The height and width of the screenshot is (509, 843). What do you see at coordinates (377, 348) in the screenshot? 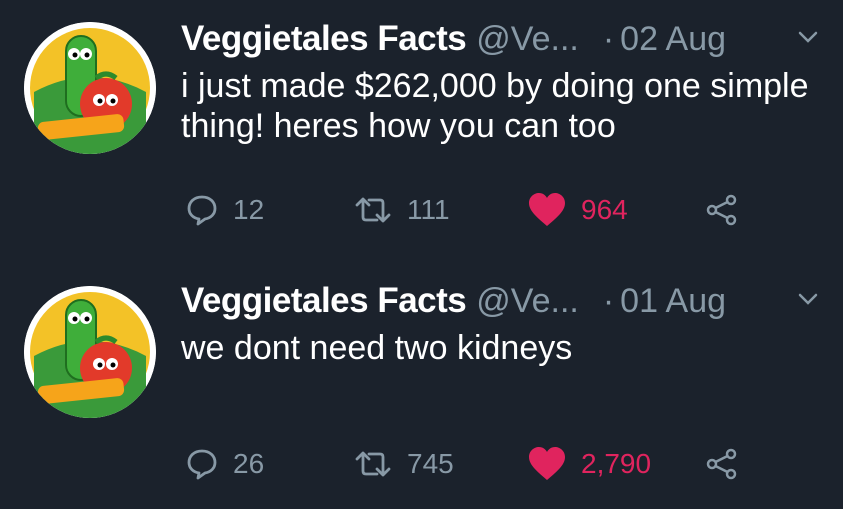
I see `tweet-text: we dont need two kidneys` at bounding box center [377, 348].